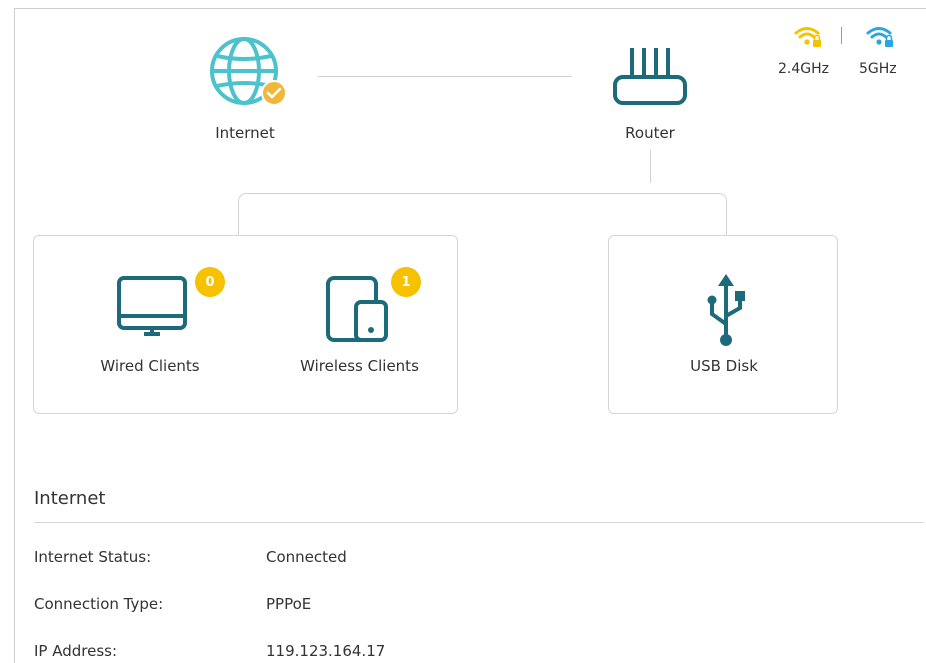 The height and width of the screenshot is (663, 926). What do you see at coordinates (289, 604) in the screenshot?
I see `connection-type-value: PPPoE` at bounding box center [289, 604].